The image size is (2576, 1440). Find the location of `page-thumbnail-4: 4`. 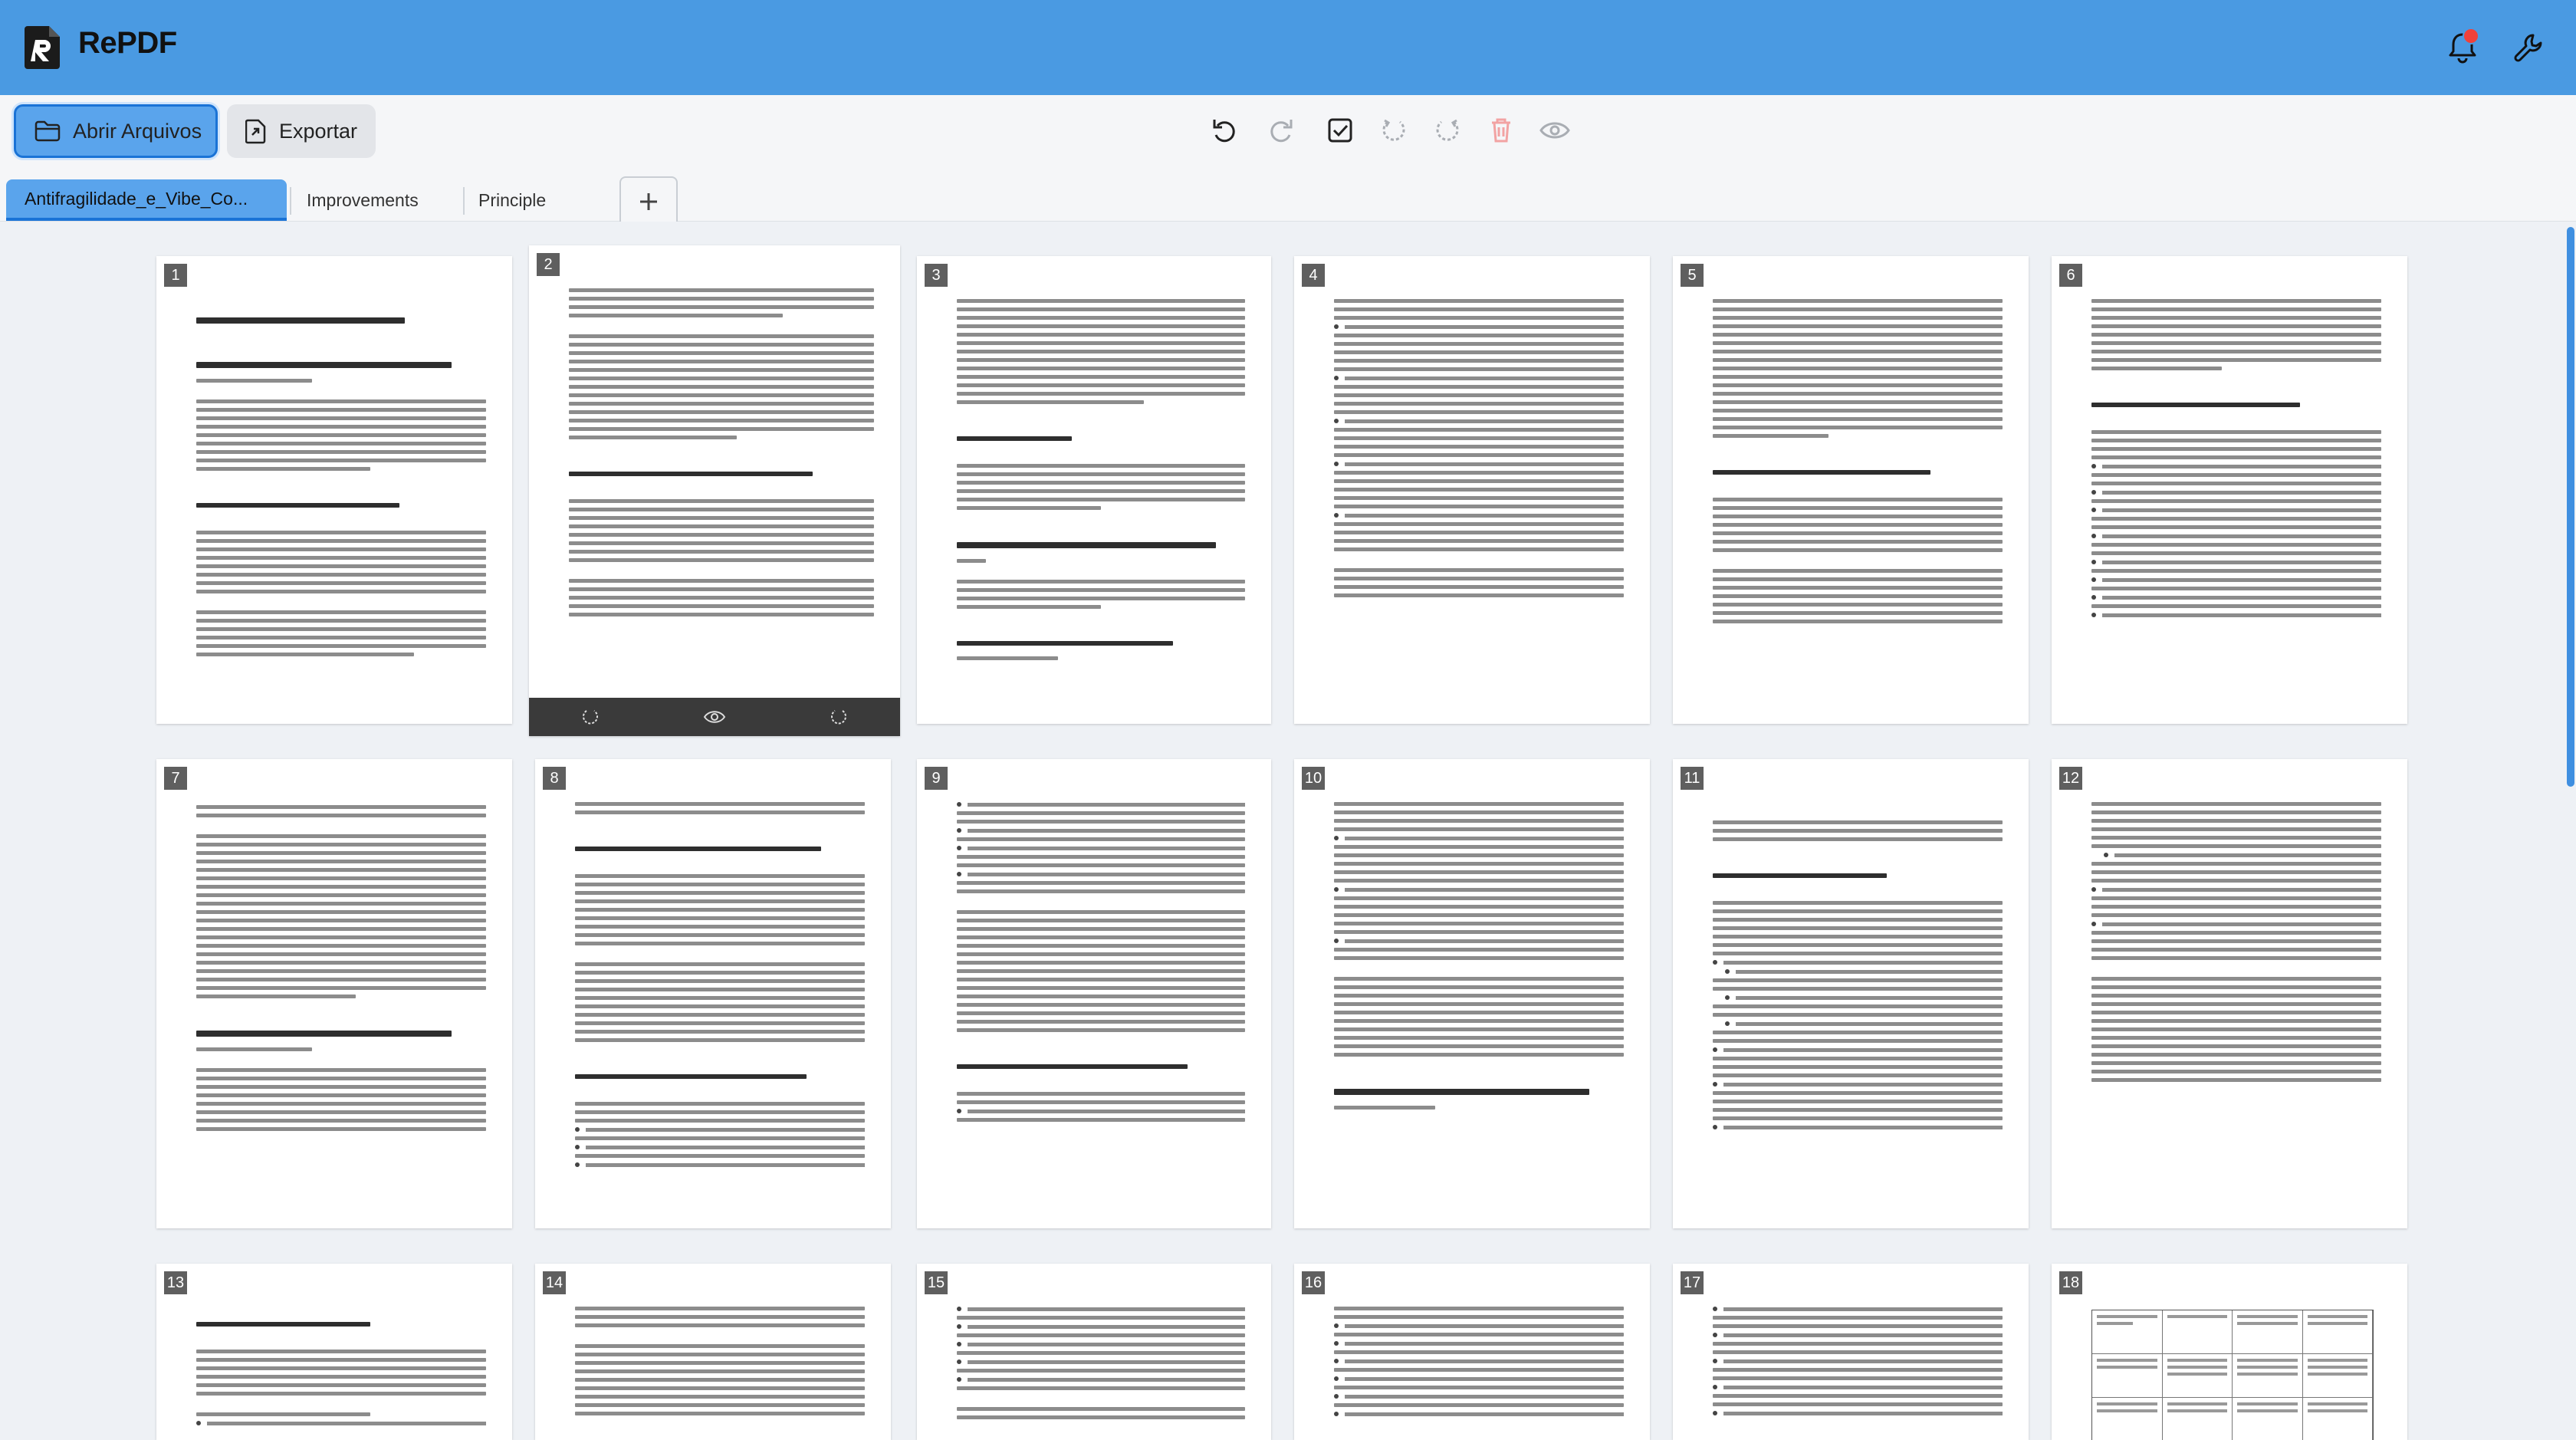

page-thumbnail-4: 4 is located at coordinates (1472, 490).